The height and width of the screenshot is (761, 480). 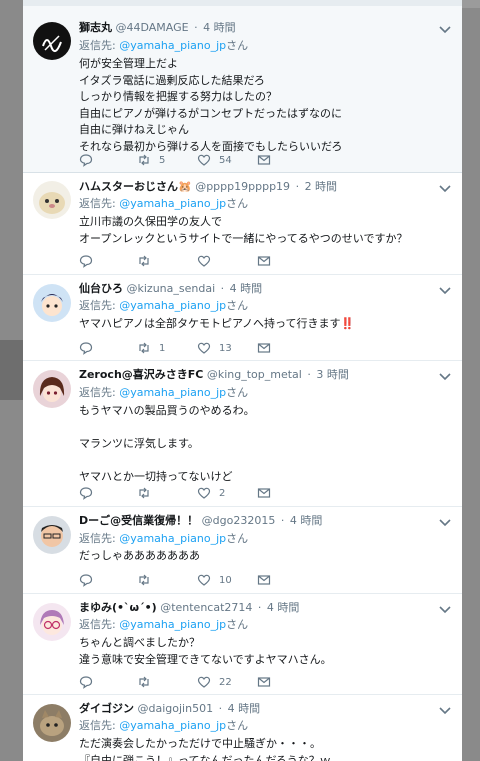 What do you see at coordinates (141, 374) in the screenshot?
I see `display-name: Zeroch@喜沢みさきFC` at bounding box center [141, 374].